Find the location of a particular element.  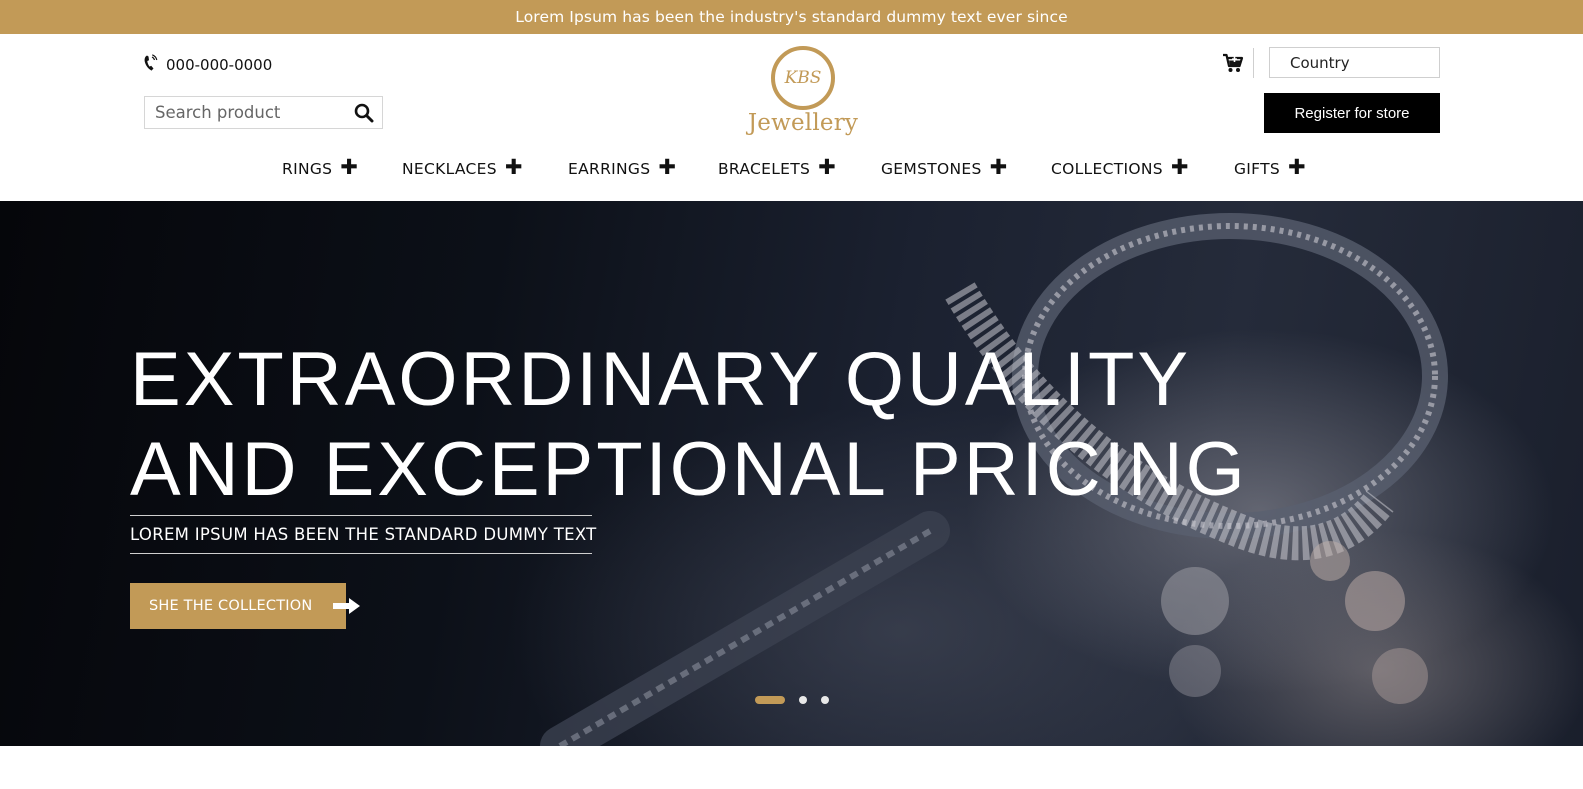

logo-monogram: KBS is located at coordinates (803, 78).